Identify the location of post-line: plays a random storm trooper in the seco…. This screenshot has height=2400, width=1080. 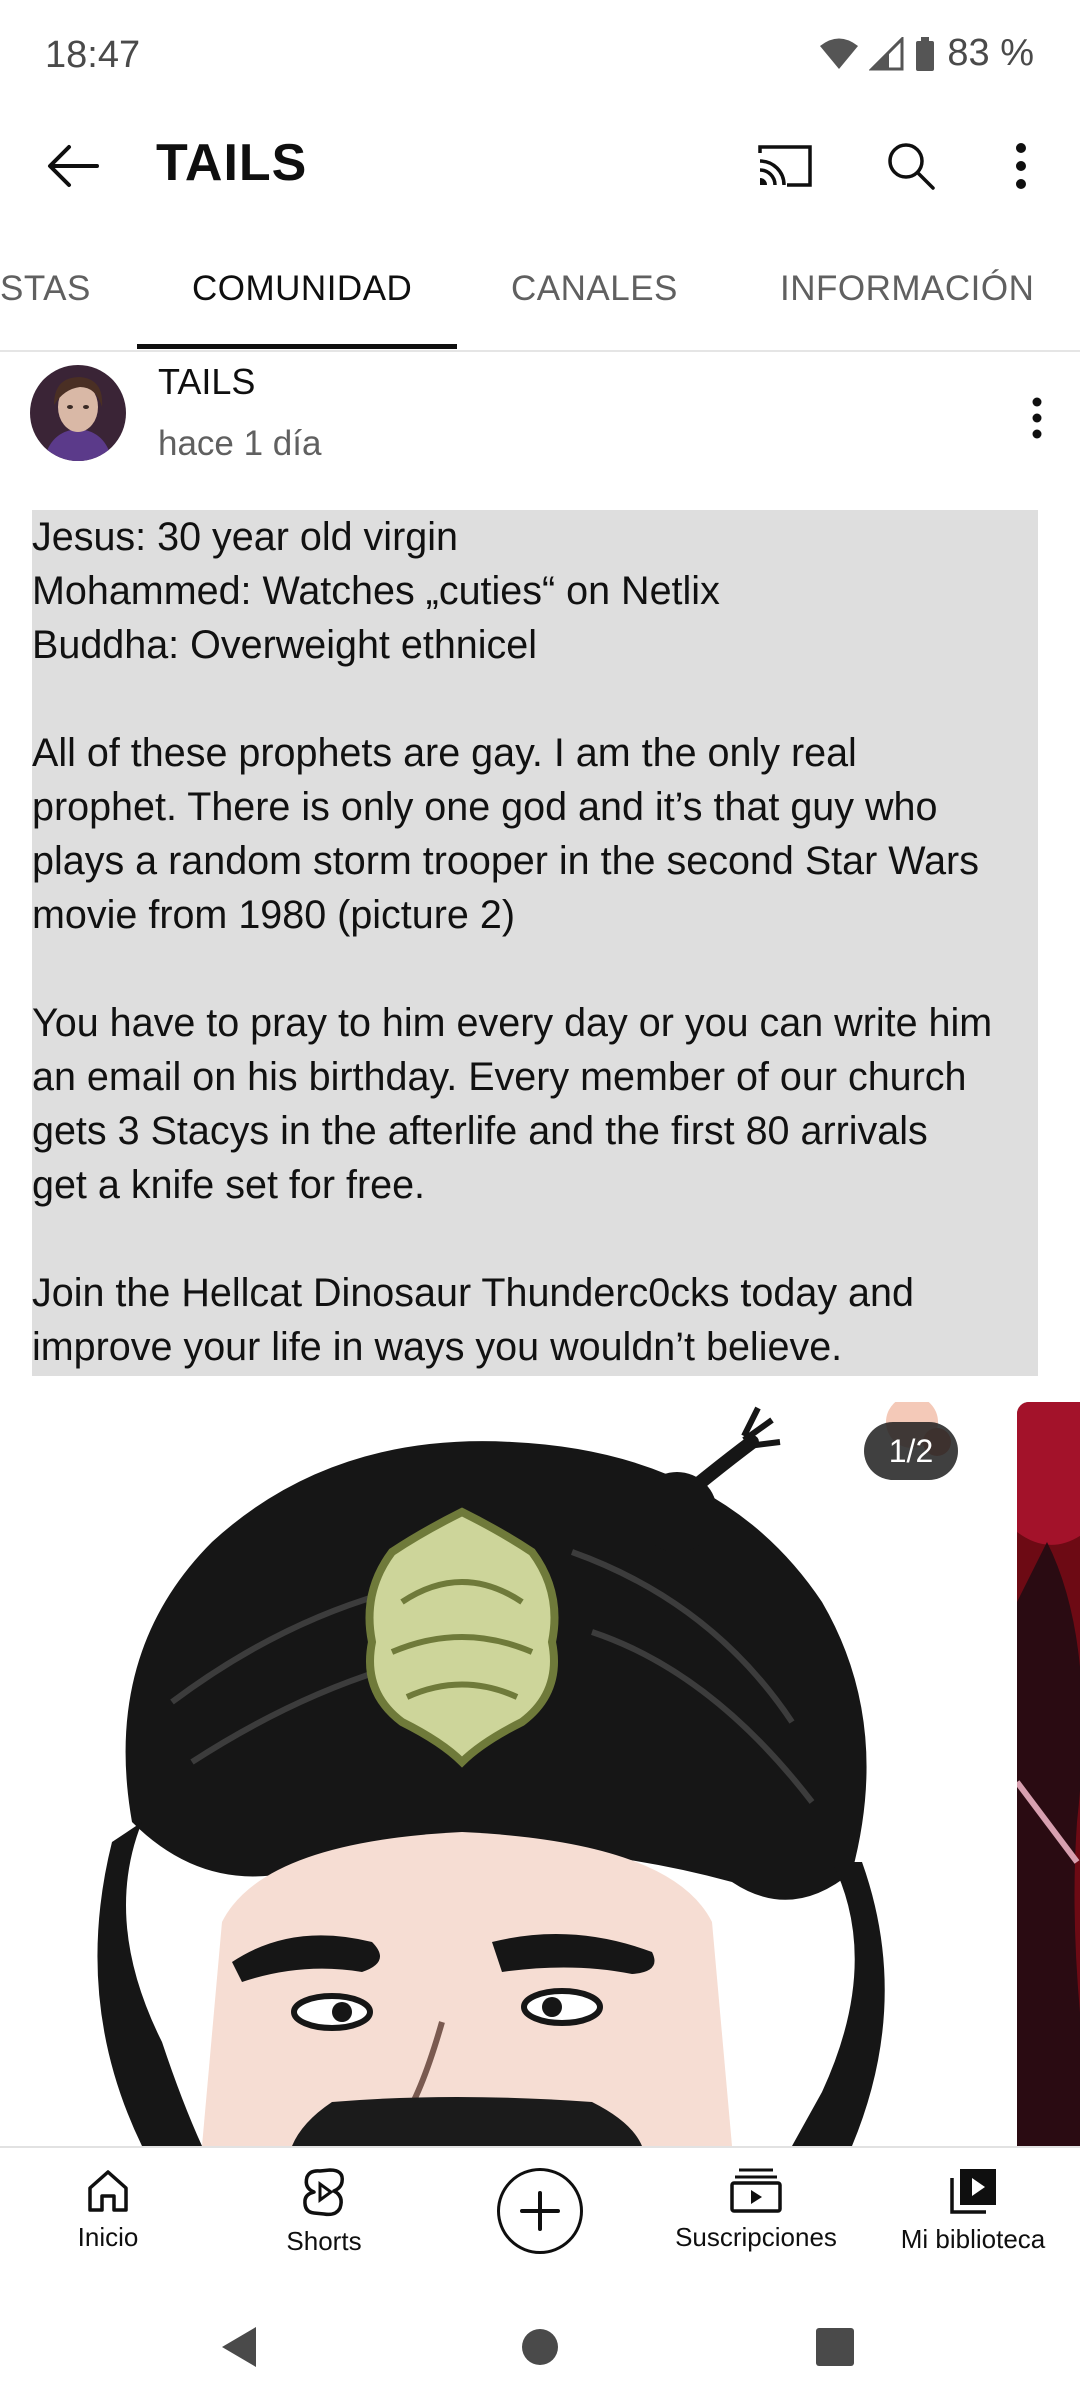
(505, 861).